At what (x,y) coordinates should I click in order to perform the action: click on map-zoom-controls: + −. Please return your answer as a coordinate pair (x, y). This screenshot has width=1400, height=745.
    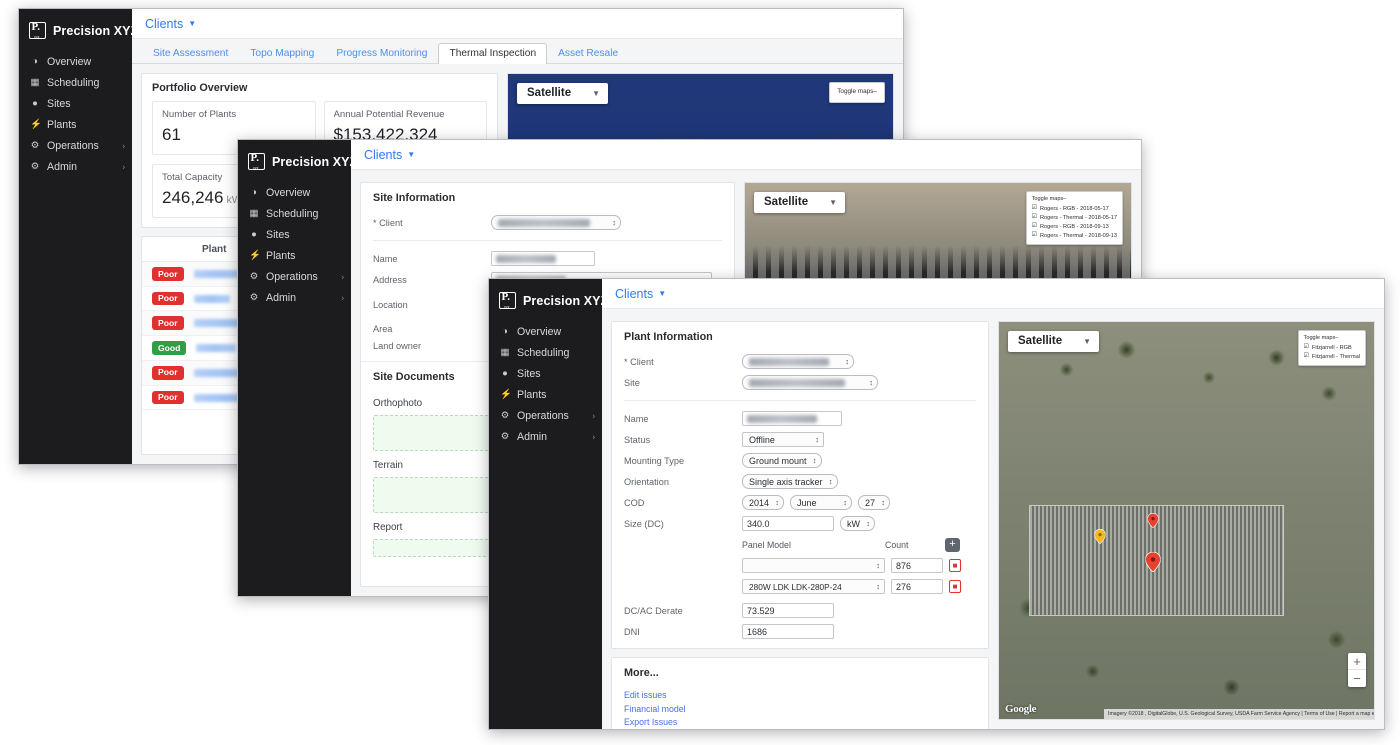
    Looking at the image, I should click on (1357, 670).